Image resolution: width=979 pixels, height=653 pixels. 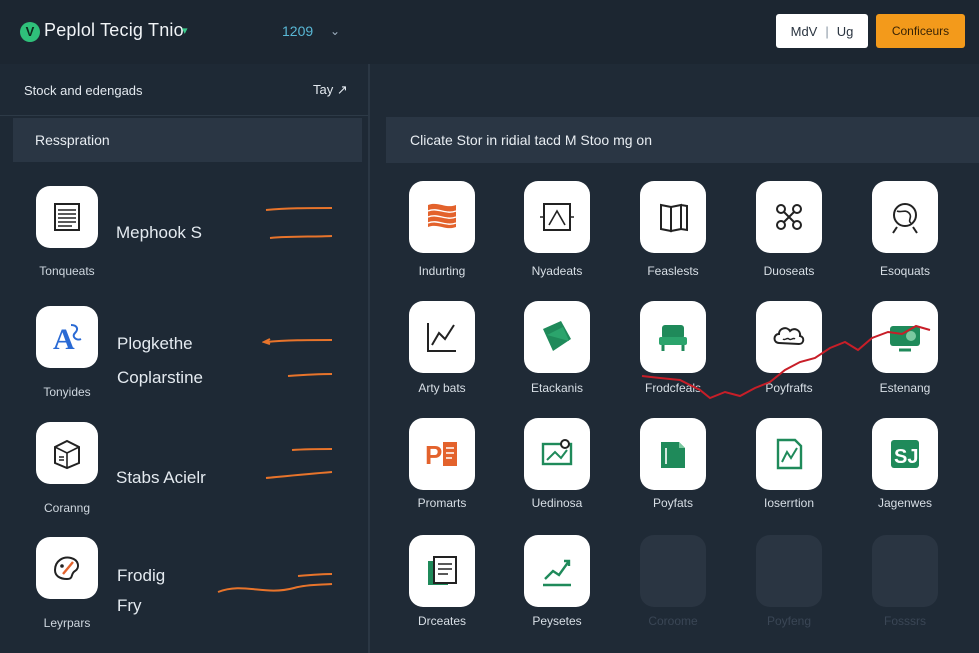 I want to click on left-section-title: Resspration, so click(x=72, y=140).